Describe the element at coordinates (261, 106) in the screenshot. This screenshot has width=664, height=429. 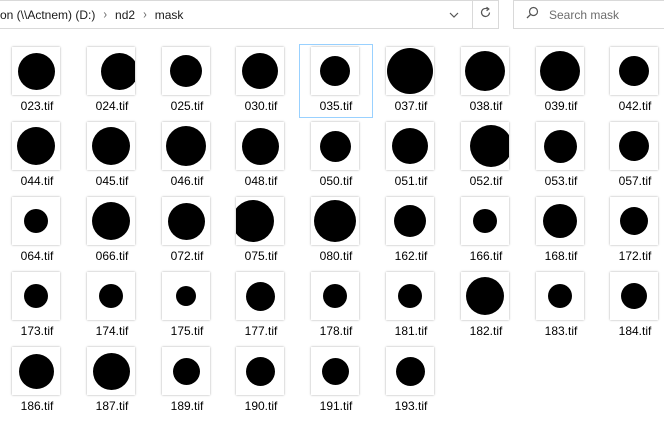
I see `file-name: 030.tif` at that location.